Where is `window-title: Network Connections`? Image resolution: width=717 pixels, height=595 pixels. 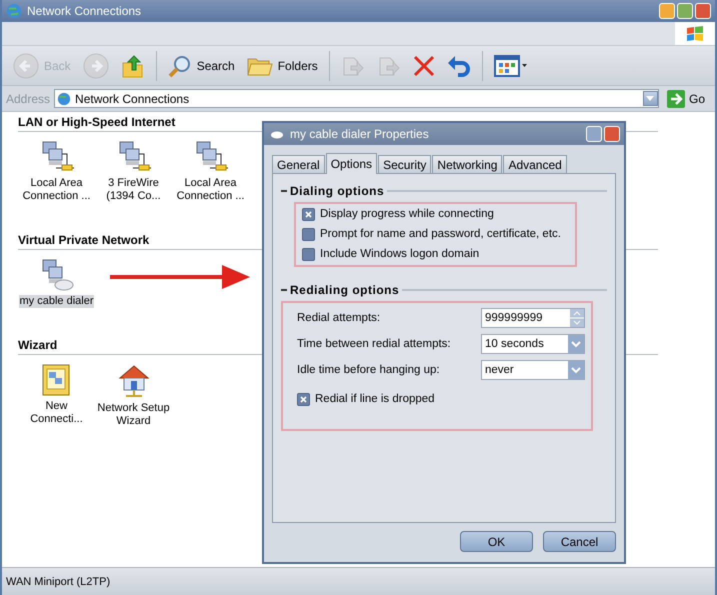 window-title: Network Connections is located at coordinates (84, 11).